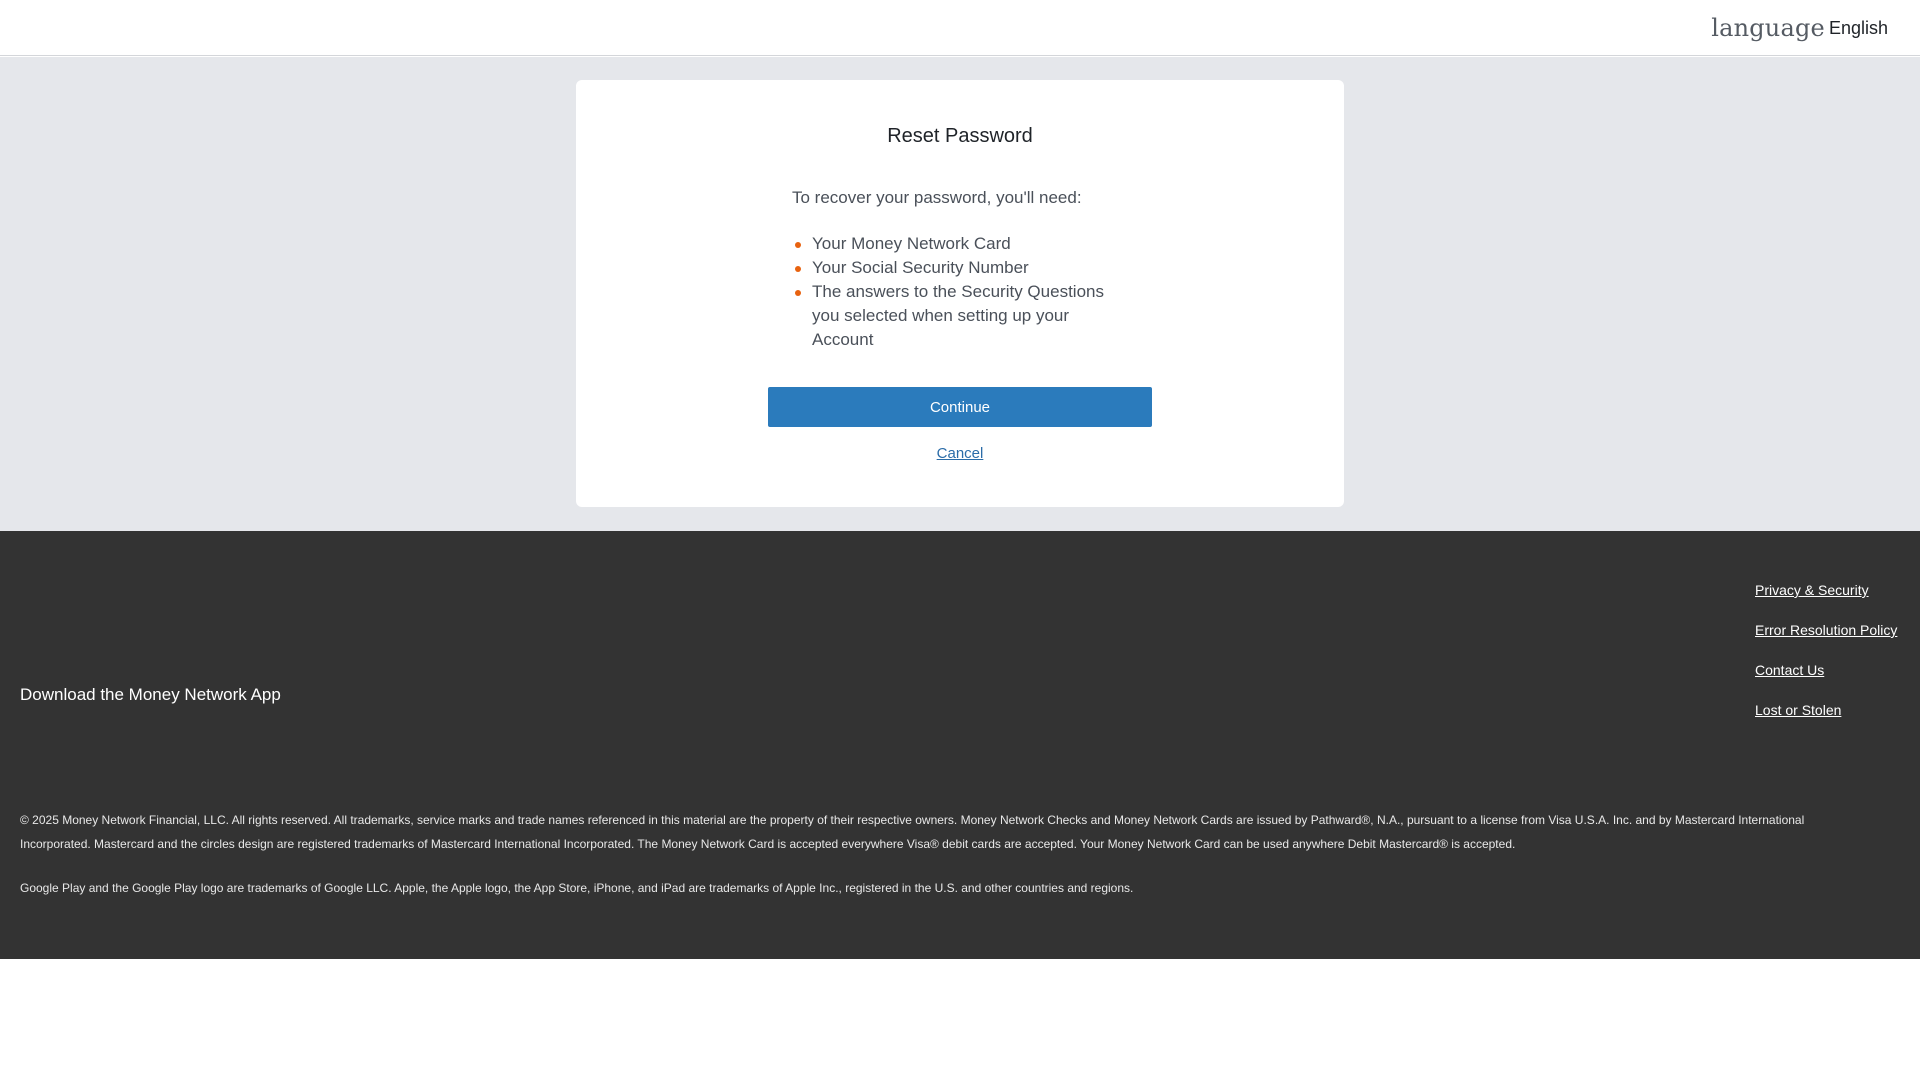 The image size is (1920, 1080). I want to click on list-item: Your Money Network Card, so click(958, 244).